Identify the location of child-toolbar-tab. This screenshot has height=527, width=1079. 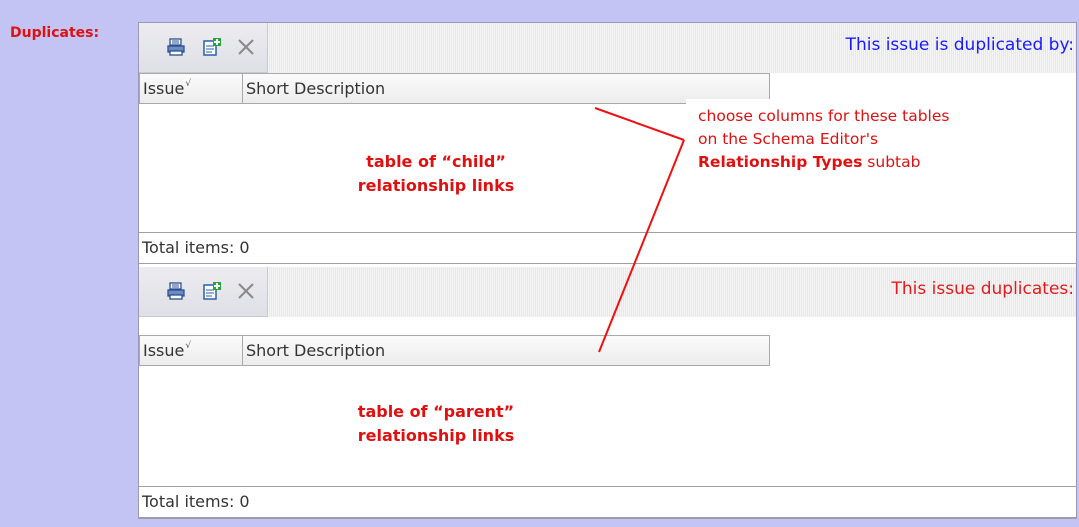
(203, 48).